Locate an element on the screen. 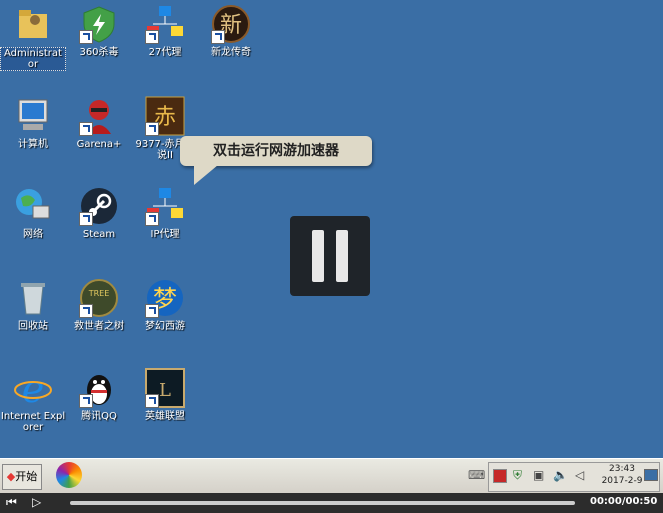 The height and width of the screenshot is (513, 663). playback-time: 00:00/00:50 is located at coordinates (624, 501).